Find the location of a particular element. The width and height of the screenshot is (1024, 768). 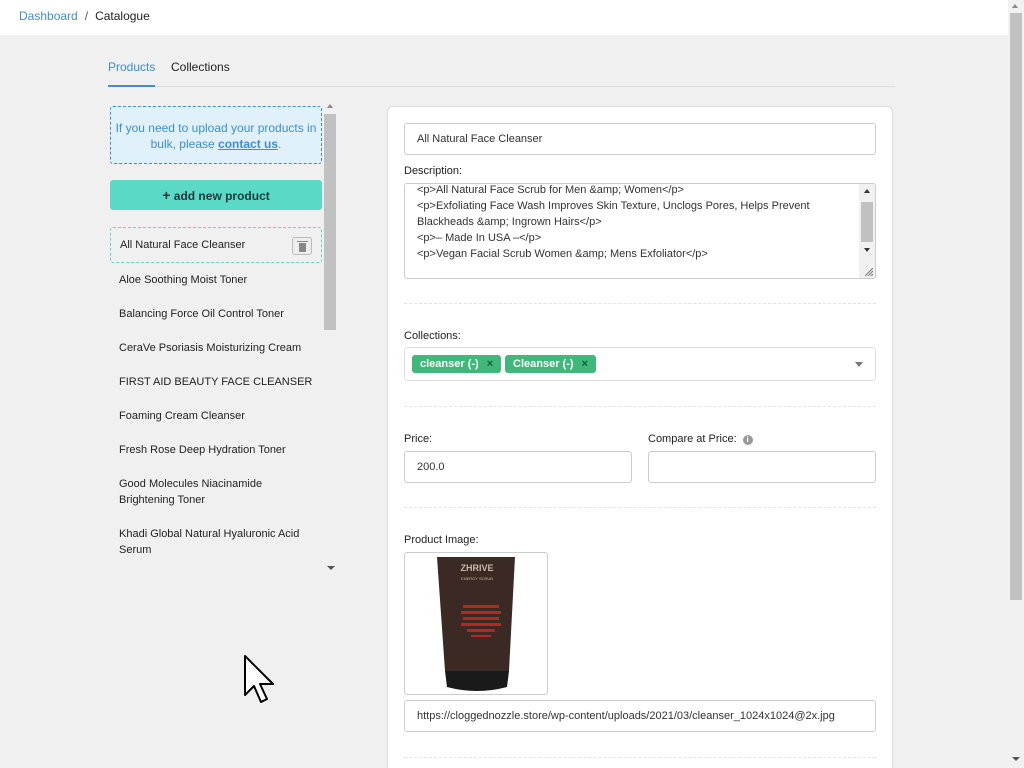

compare-price-input is located at coordinates (762, 467).